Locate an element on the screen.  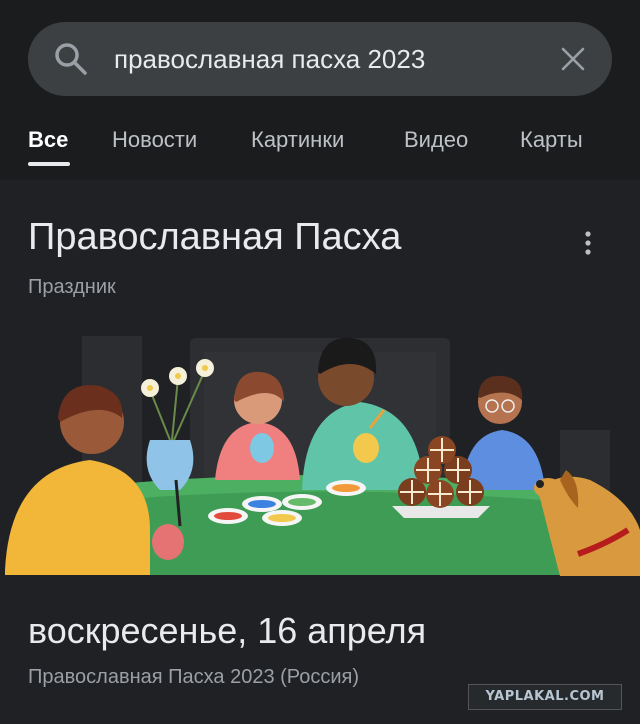
knowledge-panel-title: Православная Пасха is located at coordinates (215, 237).